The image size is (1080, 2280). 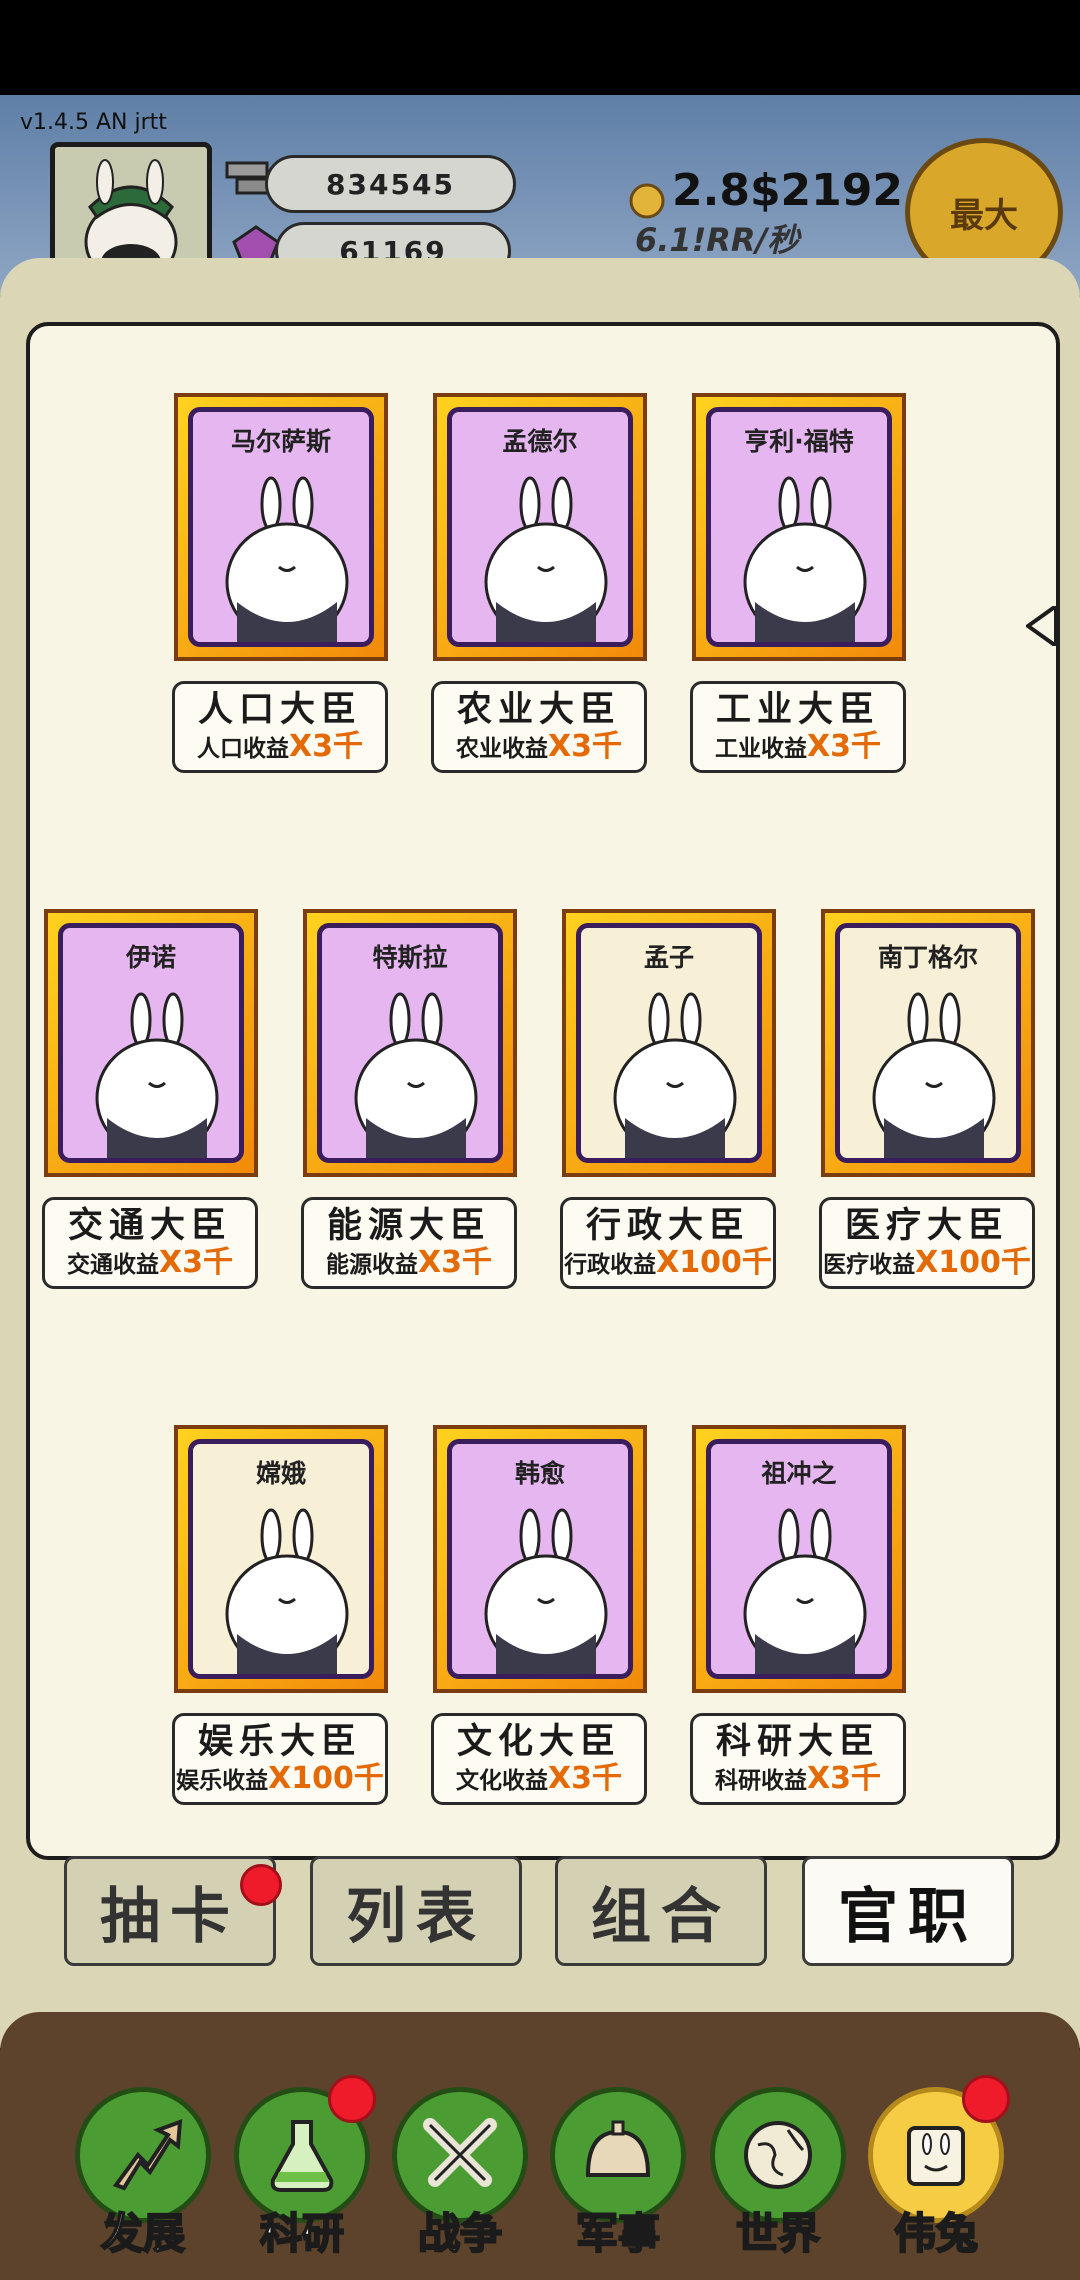 I want to click on version-label: v1.4.5 AN jrtt, so click(x=93, y=122).